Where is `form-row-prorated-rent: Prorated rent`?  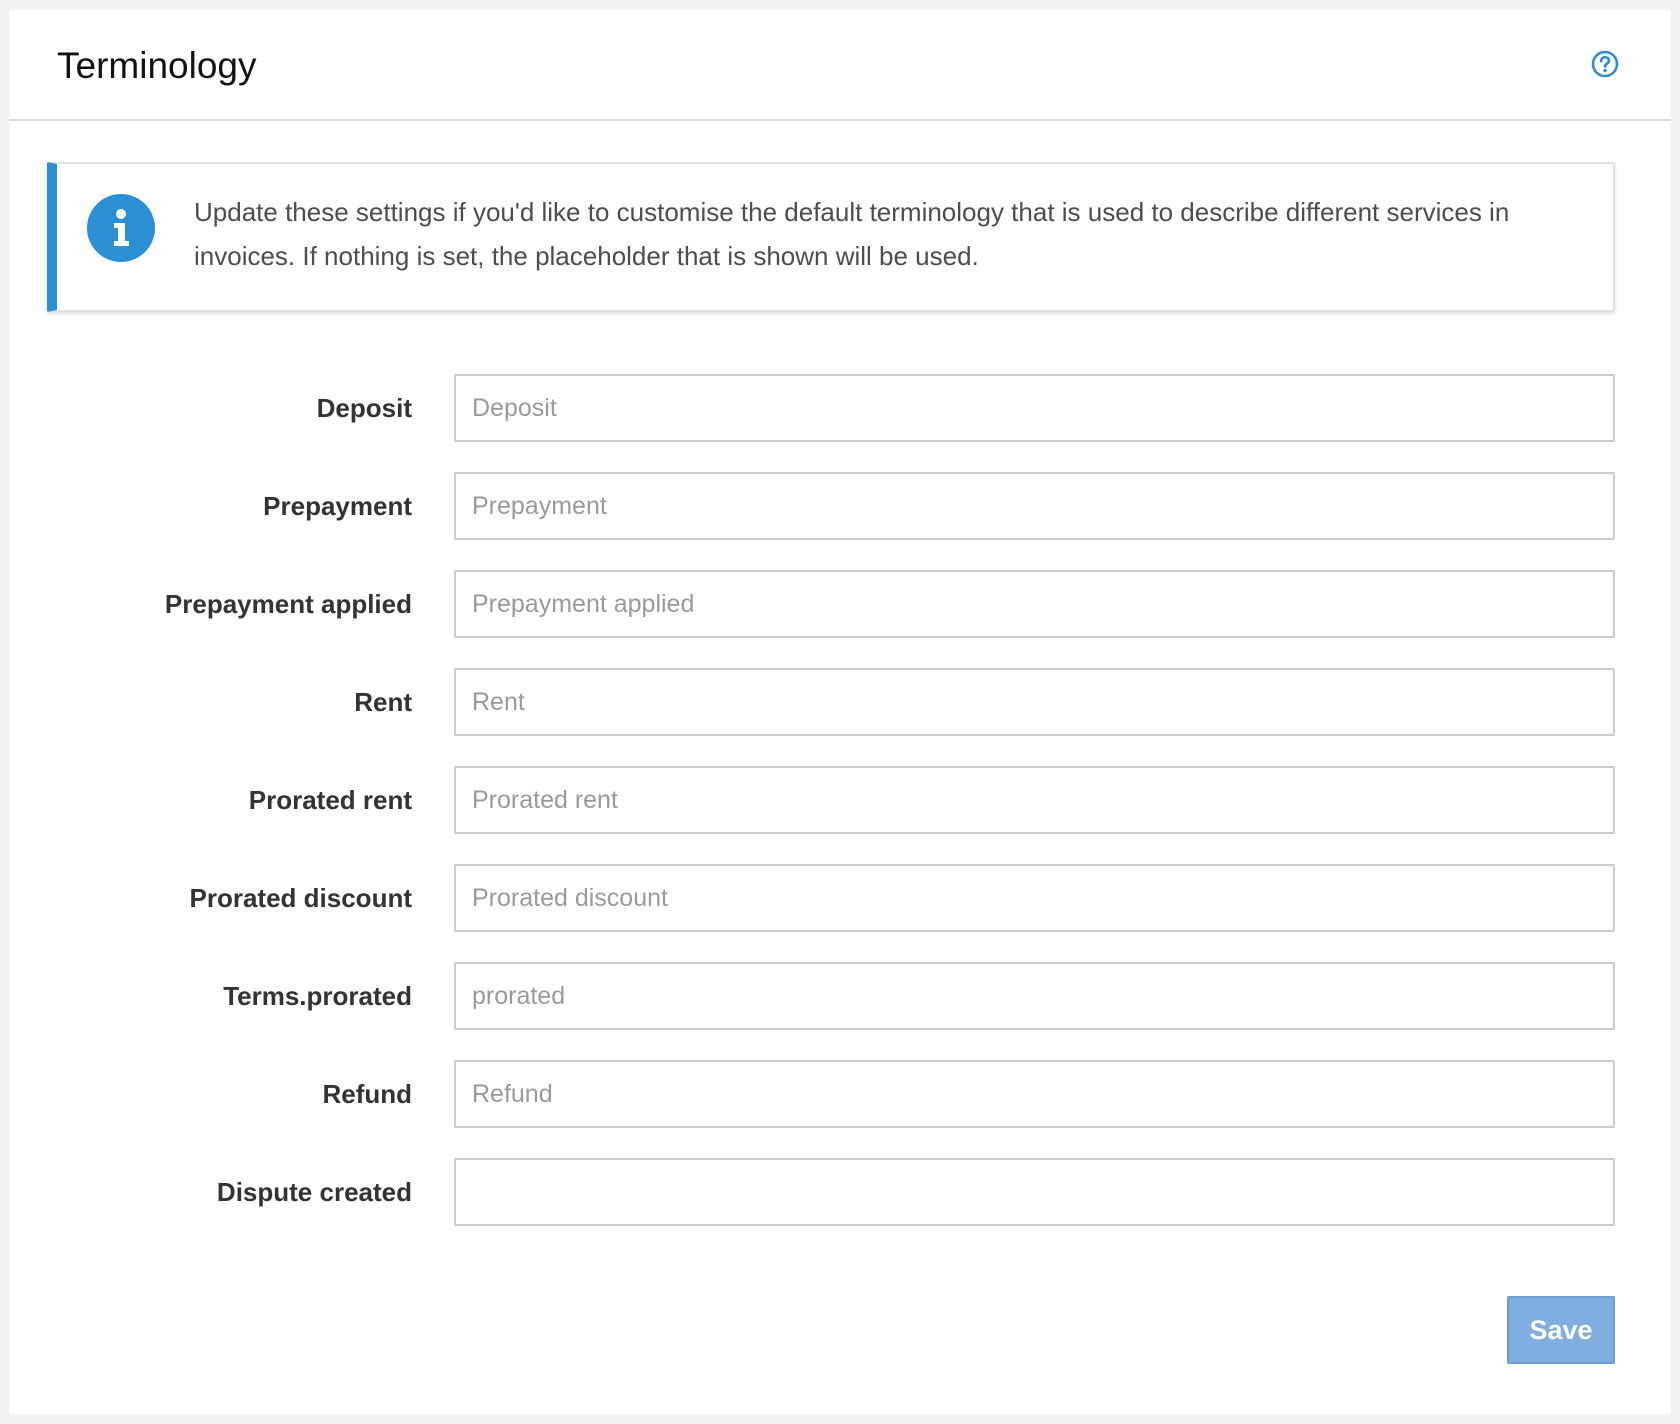 form-row-prorated-rent: Prorated rent is located at coordinates (840, 815).